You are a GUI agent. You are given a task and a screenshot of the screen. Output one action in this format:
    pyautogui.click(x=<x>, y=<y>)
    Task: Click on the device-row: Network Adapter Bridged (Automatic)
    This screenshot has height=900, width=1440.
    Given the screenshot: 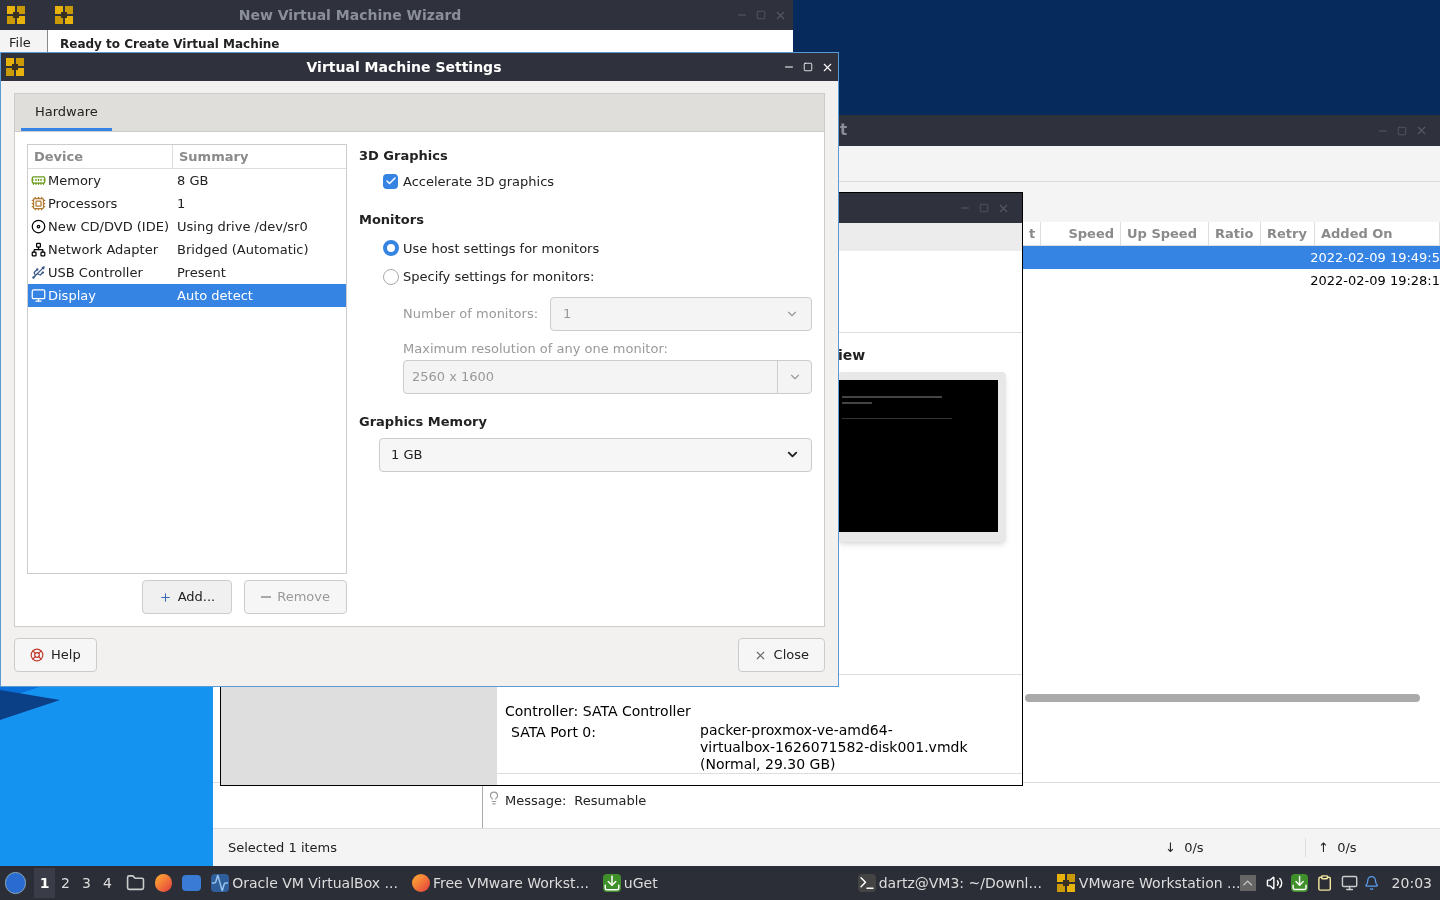 What is the action you would take?
    pyautogui.click(x=187, y=249)
    